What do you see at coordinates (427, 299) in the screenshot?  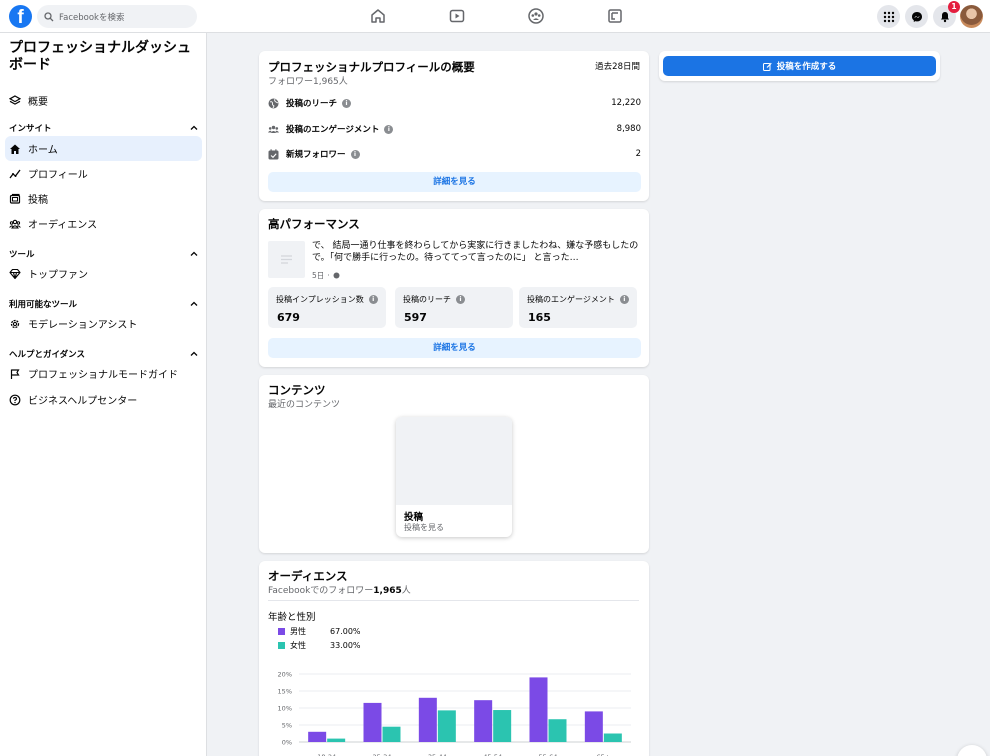 I see `stat-label: 投稿のリーチ` at bounding box center [427, 299].